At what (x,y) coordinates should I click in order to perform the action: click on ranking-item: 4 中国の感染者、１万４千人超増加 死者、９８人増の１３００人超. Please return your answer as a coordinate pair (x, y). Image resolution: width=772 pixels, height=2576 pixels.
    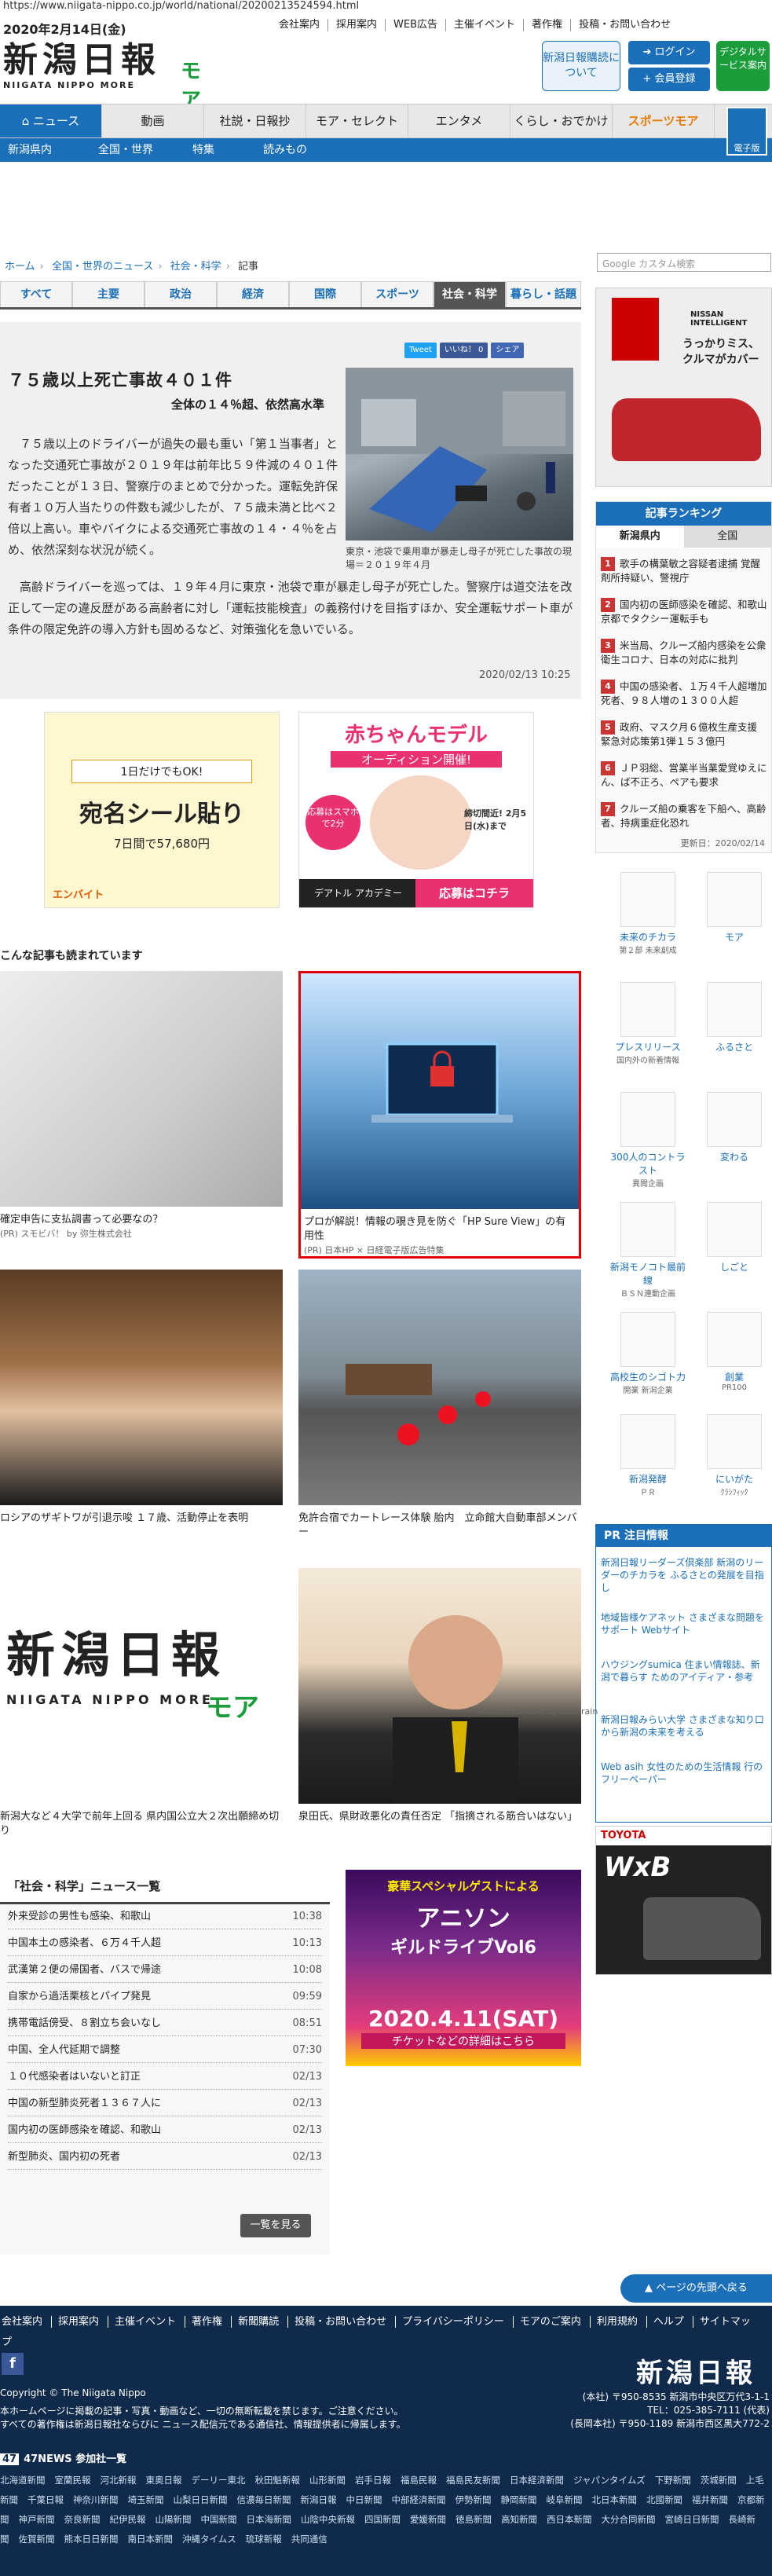
    Looking at the image, I should click on (685, 693).